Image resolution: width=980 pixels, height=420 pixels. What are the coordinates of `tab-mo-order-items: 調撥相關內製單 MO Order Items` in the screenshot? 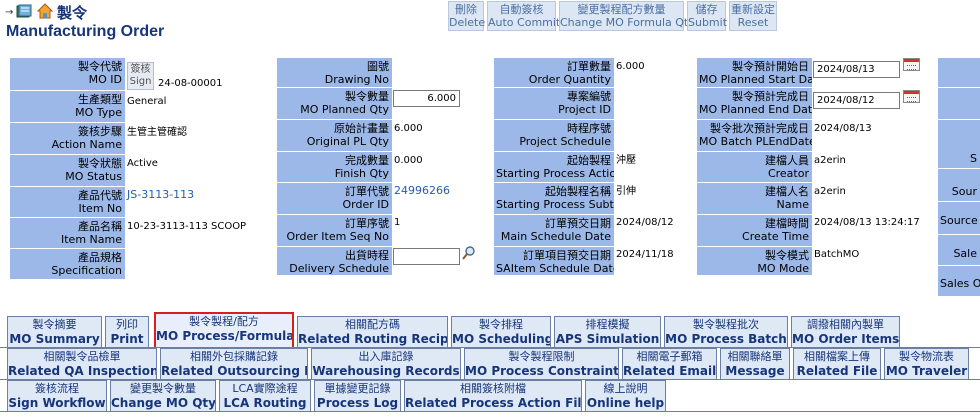 It's located at (845, 331).